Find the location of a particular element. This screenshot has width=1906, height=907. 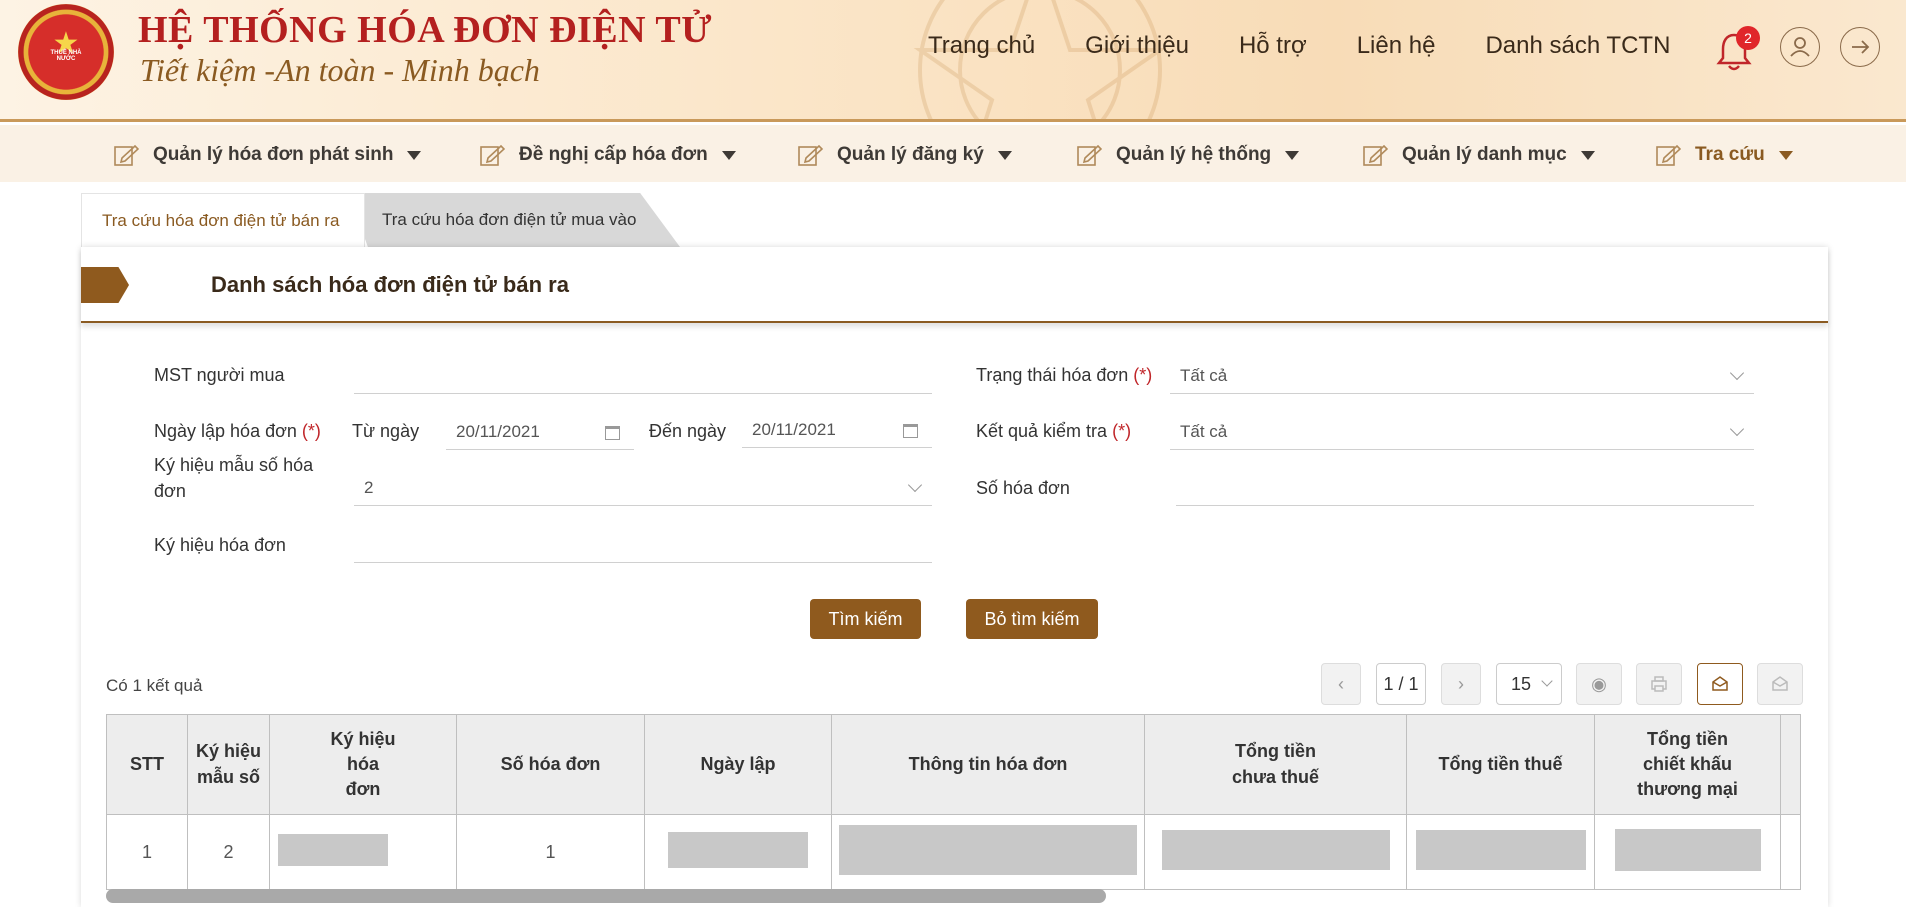

printer-icon is located at coordinates (1659, 684).